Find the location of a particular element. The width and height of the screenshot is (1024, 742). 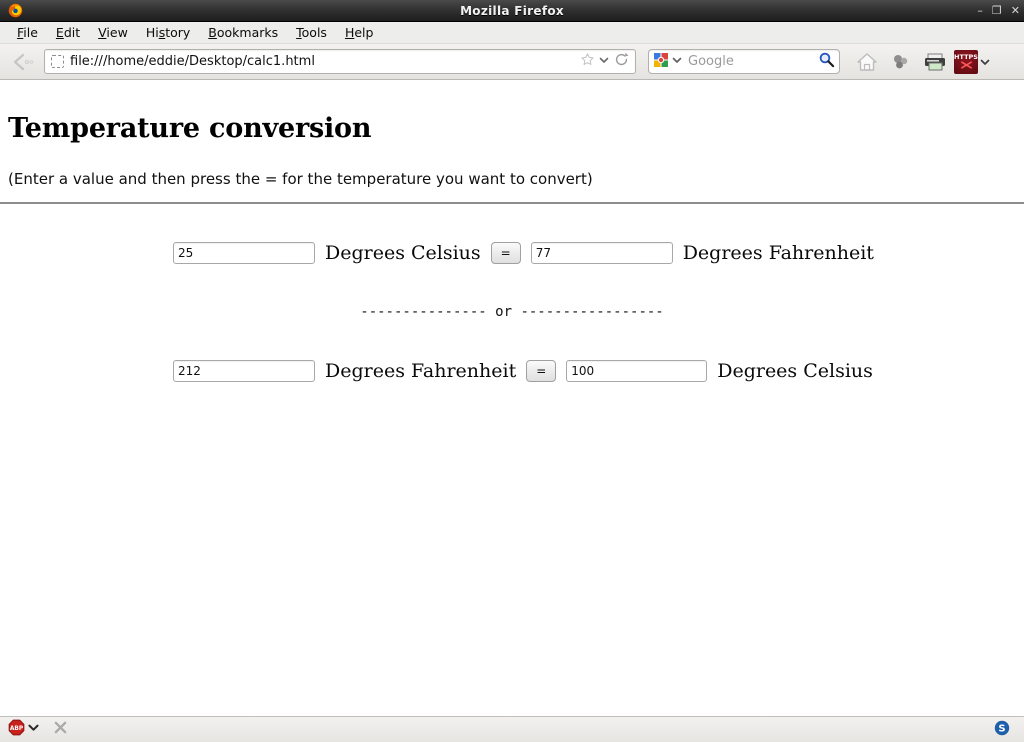

menu-bookmarks: Bookmarks is located at coordinates (243, 32).